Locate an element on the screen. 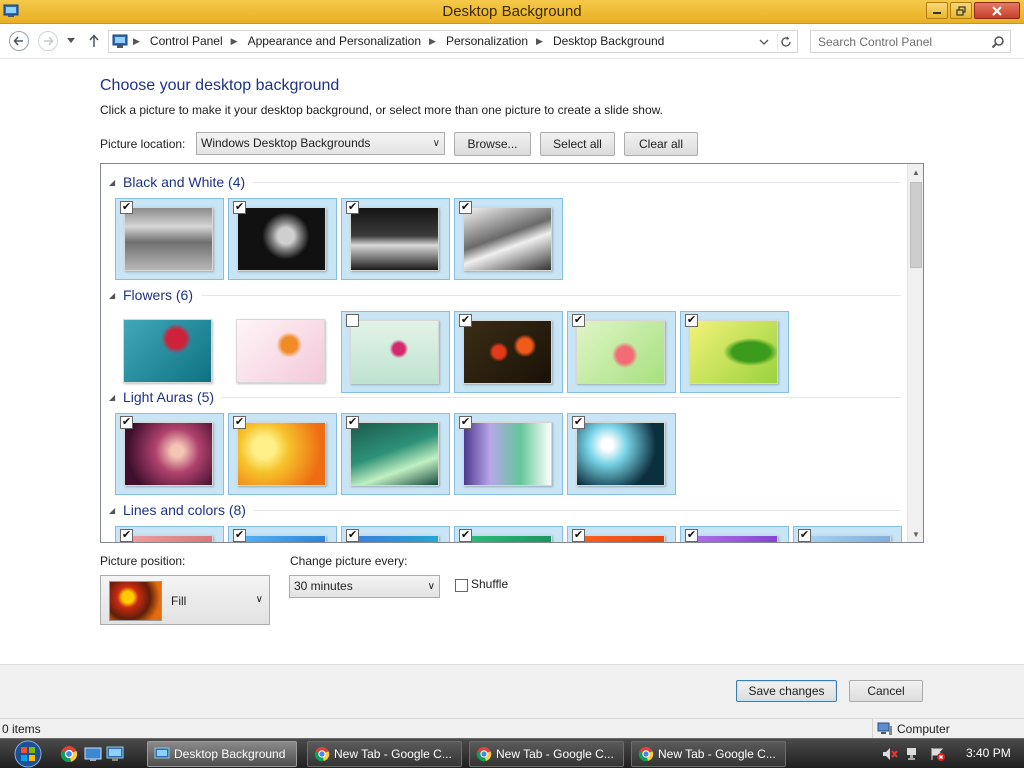 This screenshot has width=1024, height=768. picture-location-select: Windows Desktop Backgrounds ∨ is located at coordinates (320, 143).